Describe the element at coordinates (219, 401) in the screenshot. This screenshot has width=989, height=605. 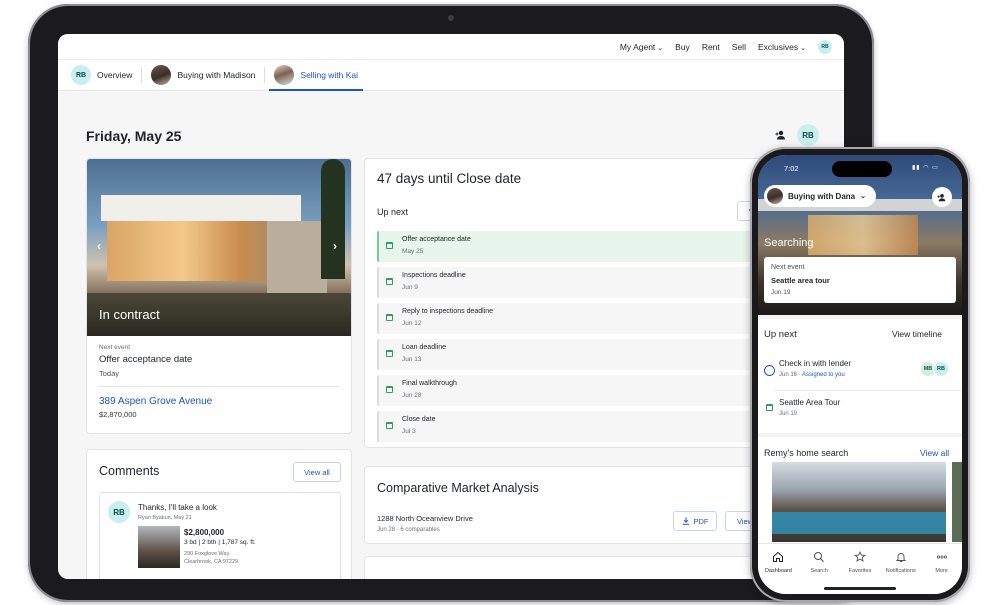
I see `property-address-link: 389 Aspen Grove Avenue` at that location.